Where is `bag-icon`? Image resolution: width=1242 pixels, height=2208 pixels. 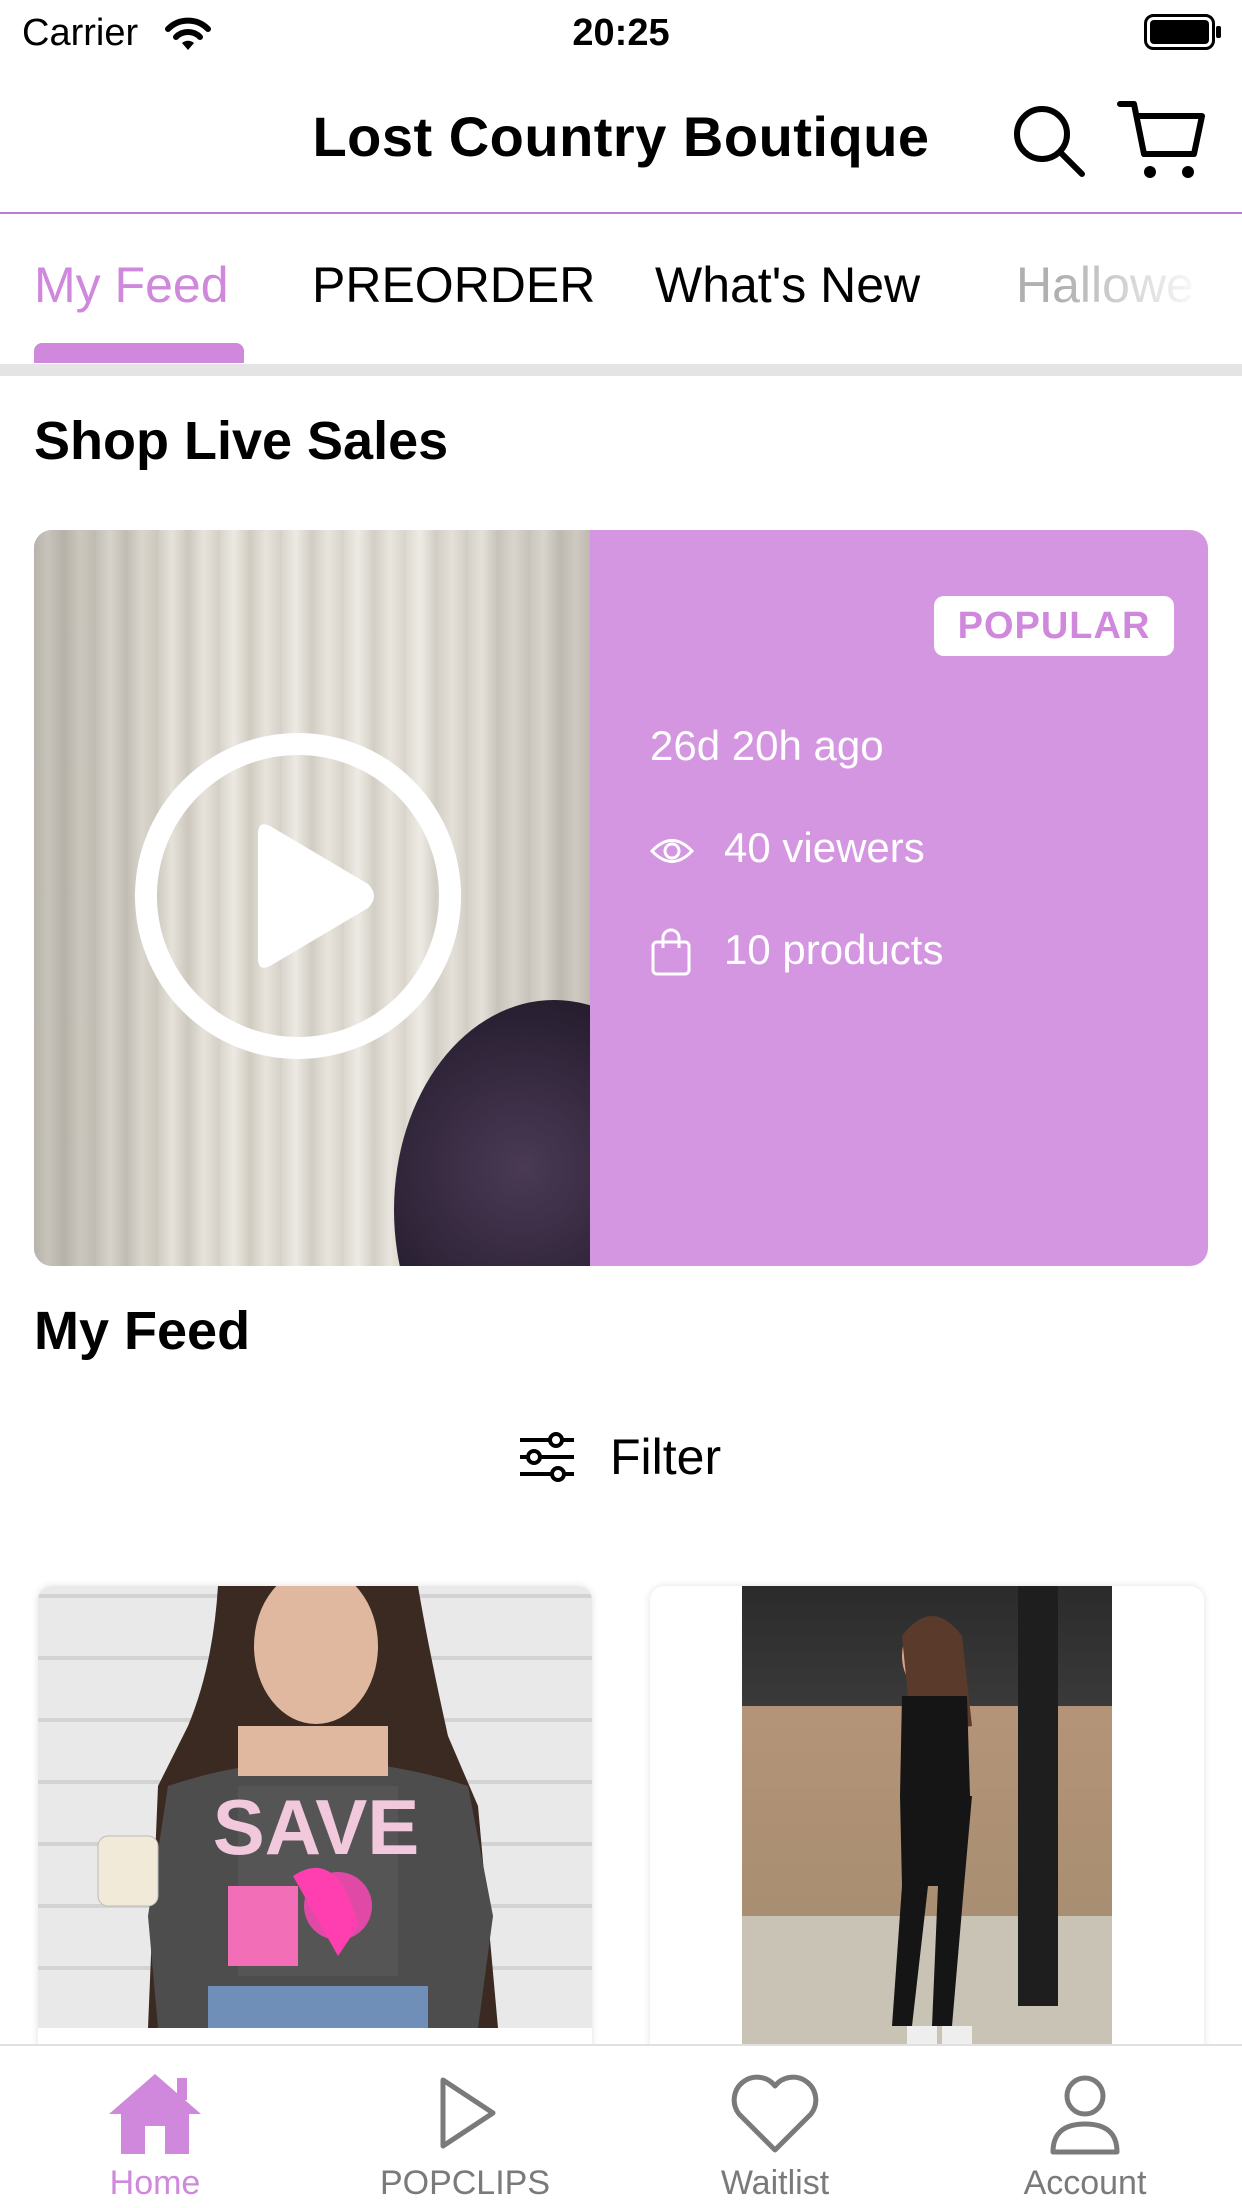
bag-icon is located at coordinates (671, 952).